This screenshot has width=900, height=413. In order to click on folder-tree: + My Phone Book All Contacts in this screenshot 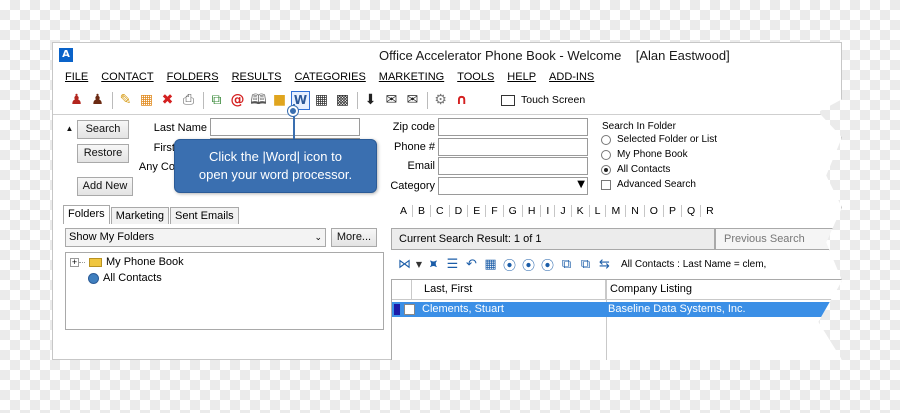, I will do `click(224, 291)`.